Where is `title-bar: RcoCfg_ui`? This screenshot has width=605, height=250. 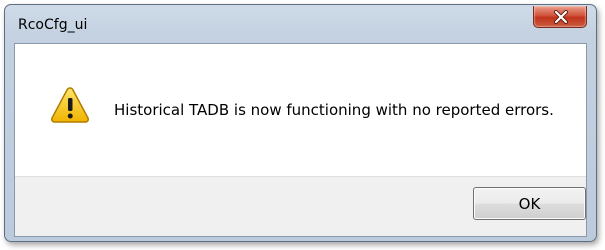
title-bar: RcoCfg_ui is located at coordinates (300, 24).